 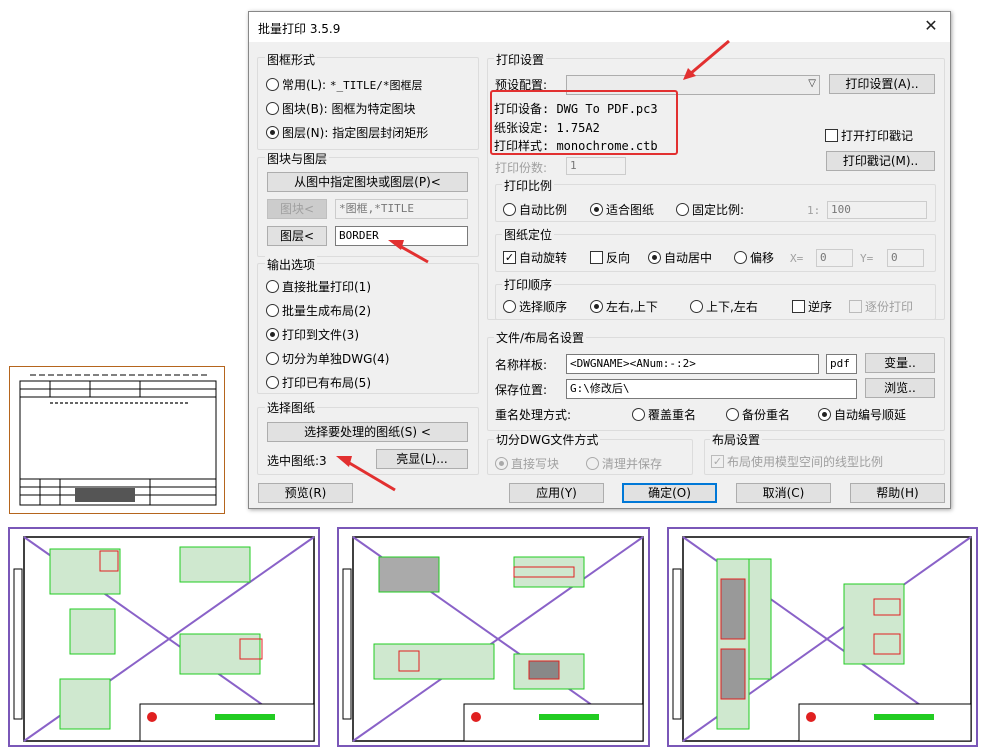 What do you see at coordinates (709, 57) in the screenshot?
I see `arrow-to-preset` at bounding box center [709, 57].